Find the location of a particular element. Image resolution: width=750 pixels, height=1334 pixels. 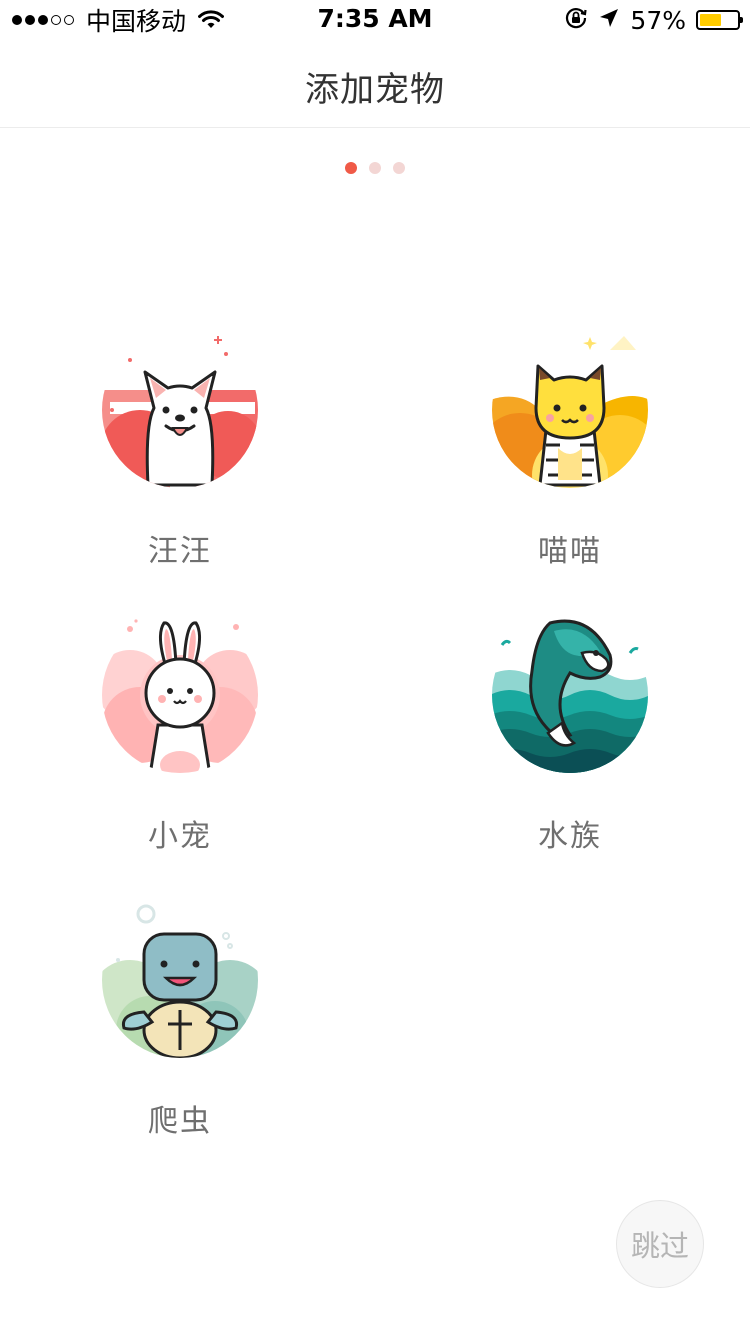

battery-percentage: 57% is located at coordinates (658, 20).